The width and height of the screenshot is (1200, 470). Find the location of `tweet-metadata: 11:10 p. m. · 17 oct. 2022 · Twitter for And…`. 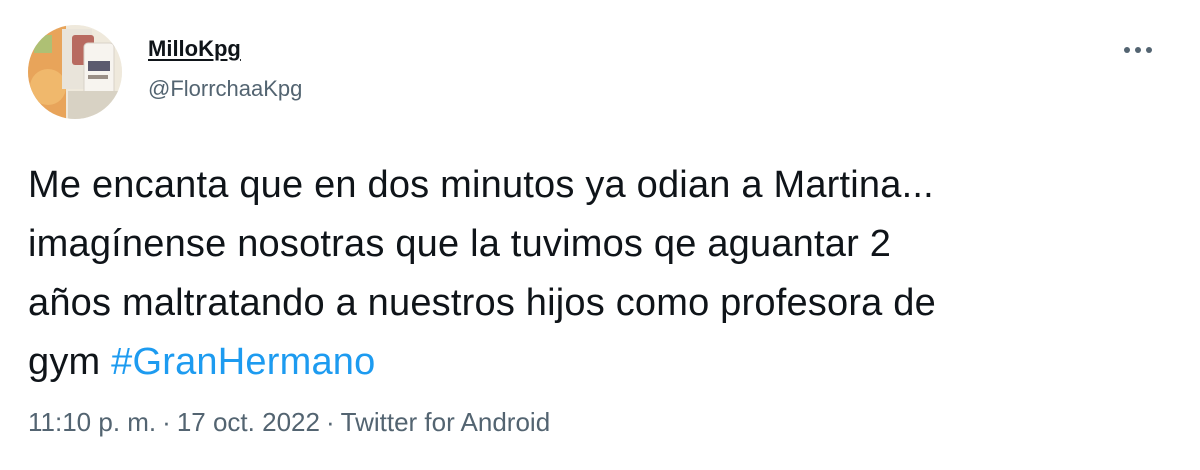

tweet-metadata: 11:10 p. m. · 17 oct. 2022 · Twitter for And… is located at coordinates (289, 422).